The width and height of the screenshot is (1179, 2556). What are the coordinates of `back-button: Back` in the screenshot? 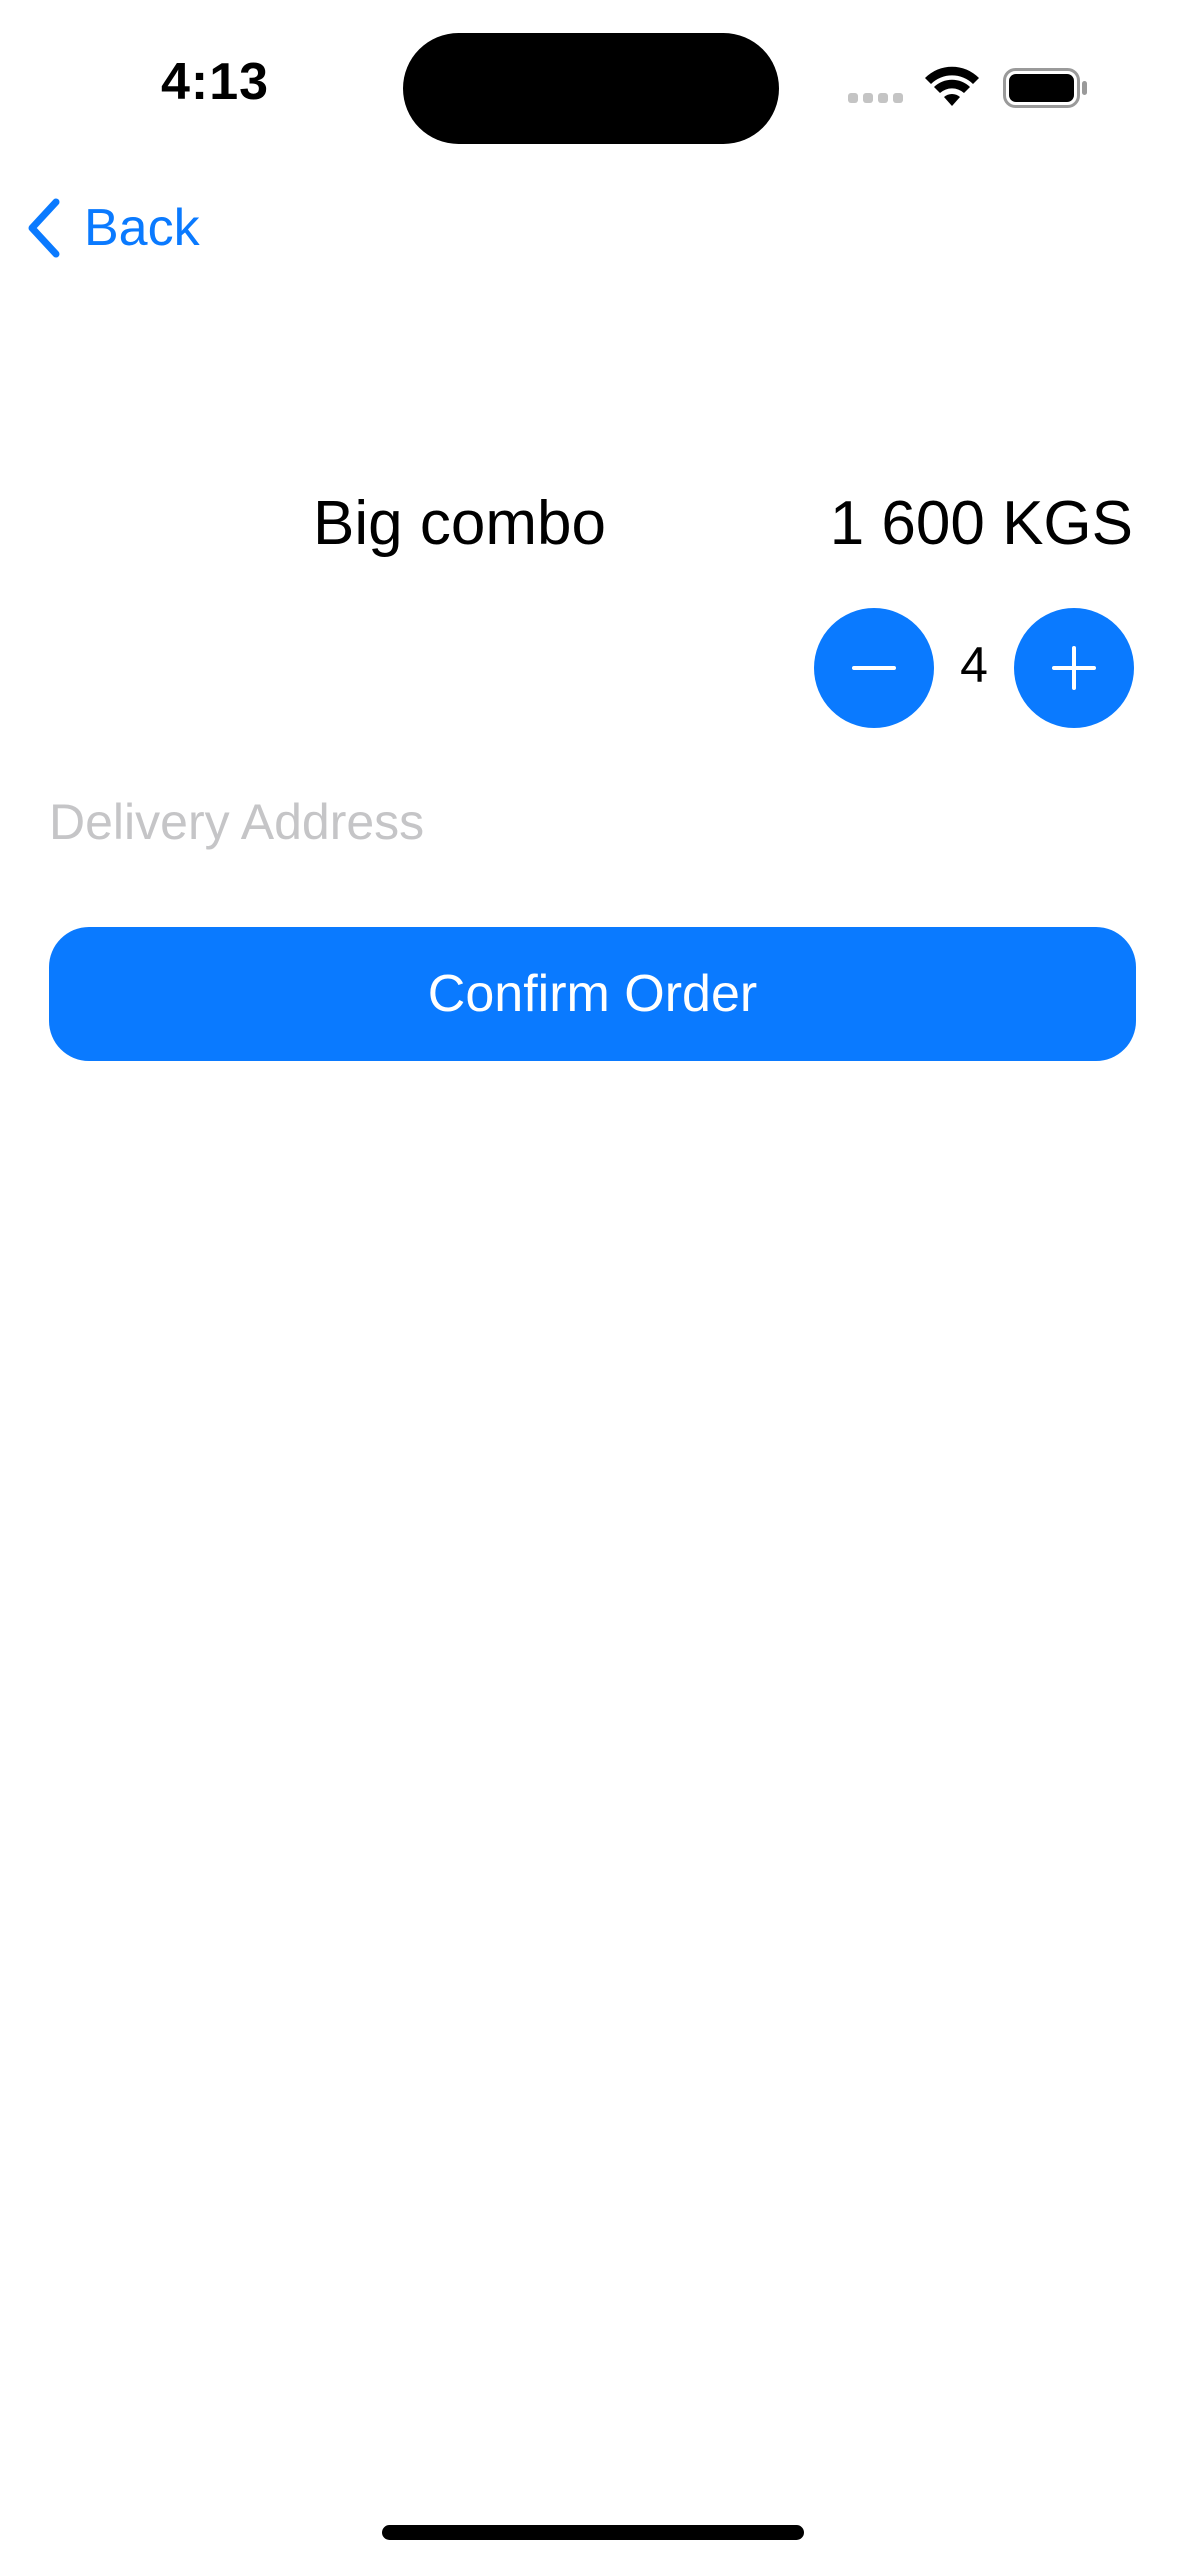 It's located at (113, 228).